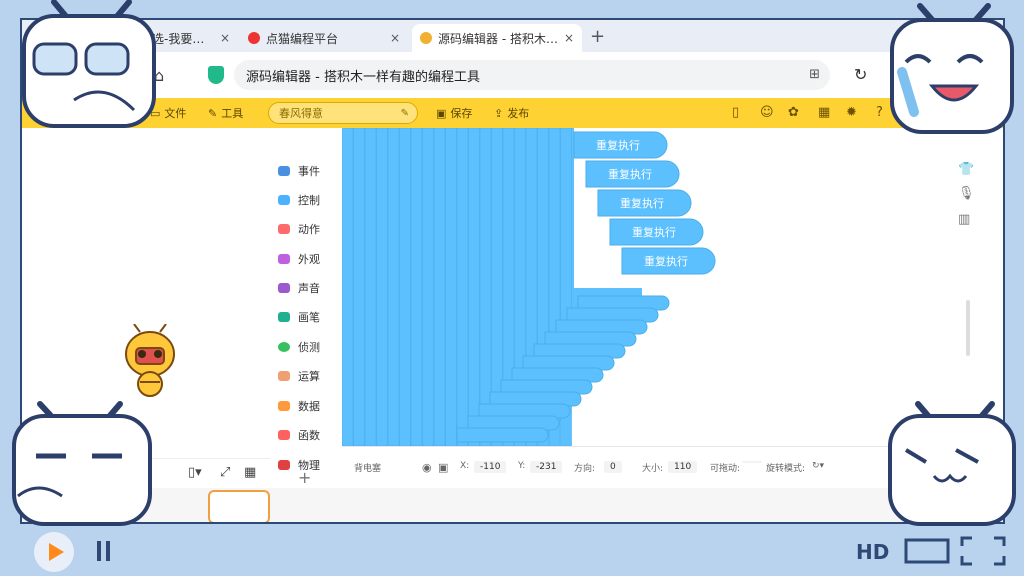  I want to click on category-looks: 外观, so click(299, 259).